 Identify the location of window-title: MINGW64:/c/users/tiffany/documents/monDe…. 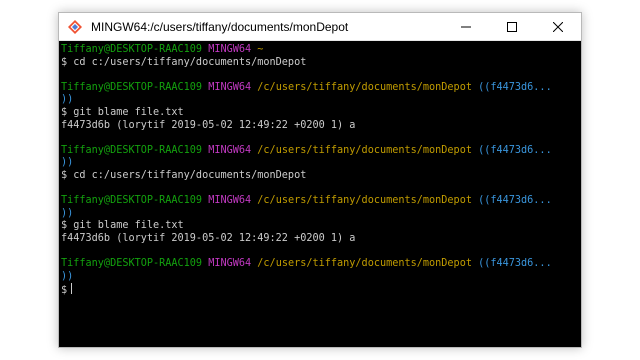
(220, 26).